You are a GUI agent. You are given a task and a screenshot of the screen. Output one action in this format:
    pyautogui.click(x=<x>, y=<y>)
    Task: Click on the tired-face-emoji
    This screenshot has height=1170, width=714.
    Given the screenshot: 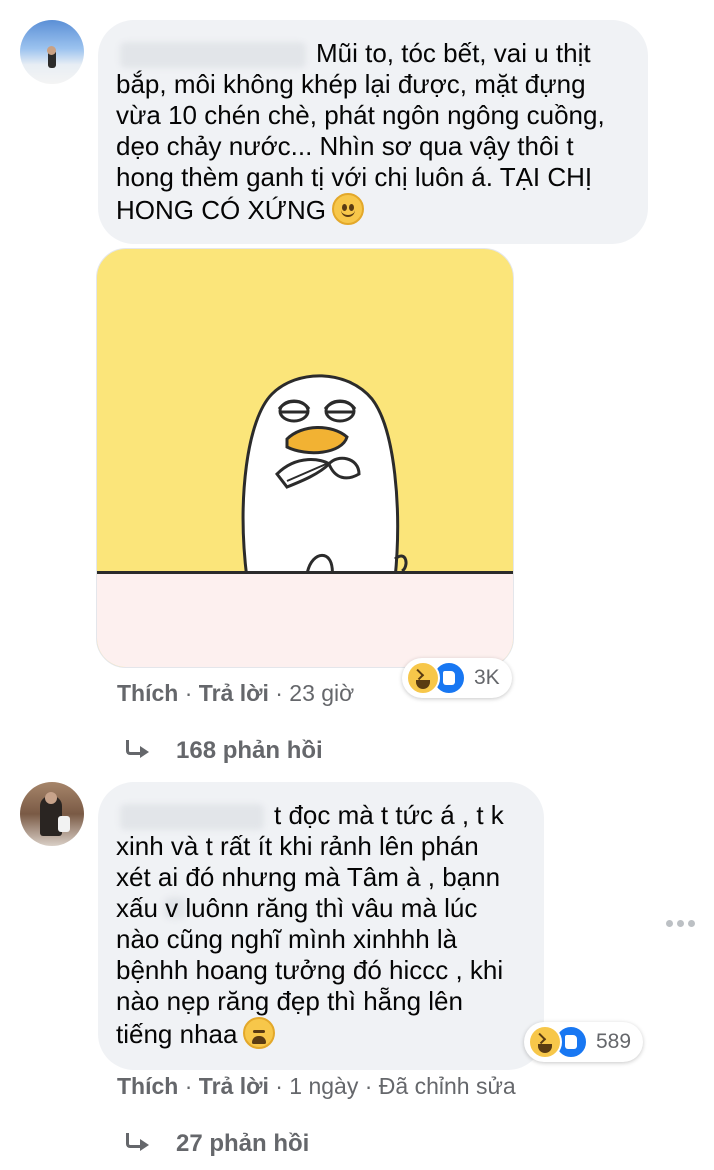 What is the action you would take?
    pyautogui.click(x=259, y=1033)
    